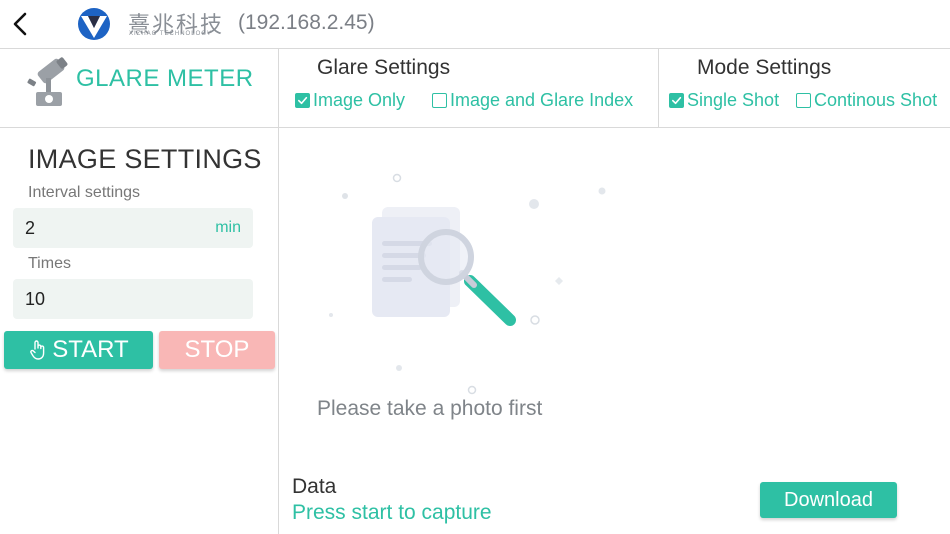  I want to click on option-image-and-glare-index: Image and Glare Index, so click(532, 100).